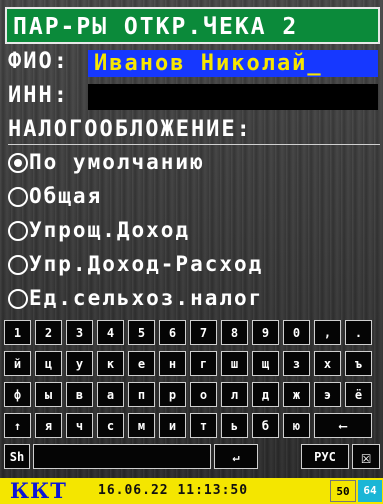 This screenshot has height=504, width=383. I want to click on key-row3-1: ы, so click(48, 394).